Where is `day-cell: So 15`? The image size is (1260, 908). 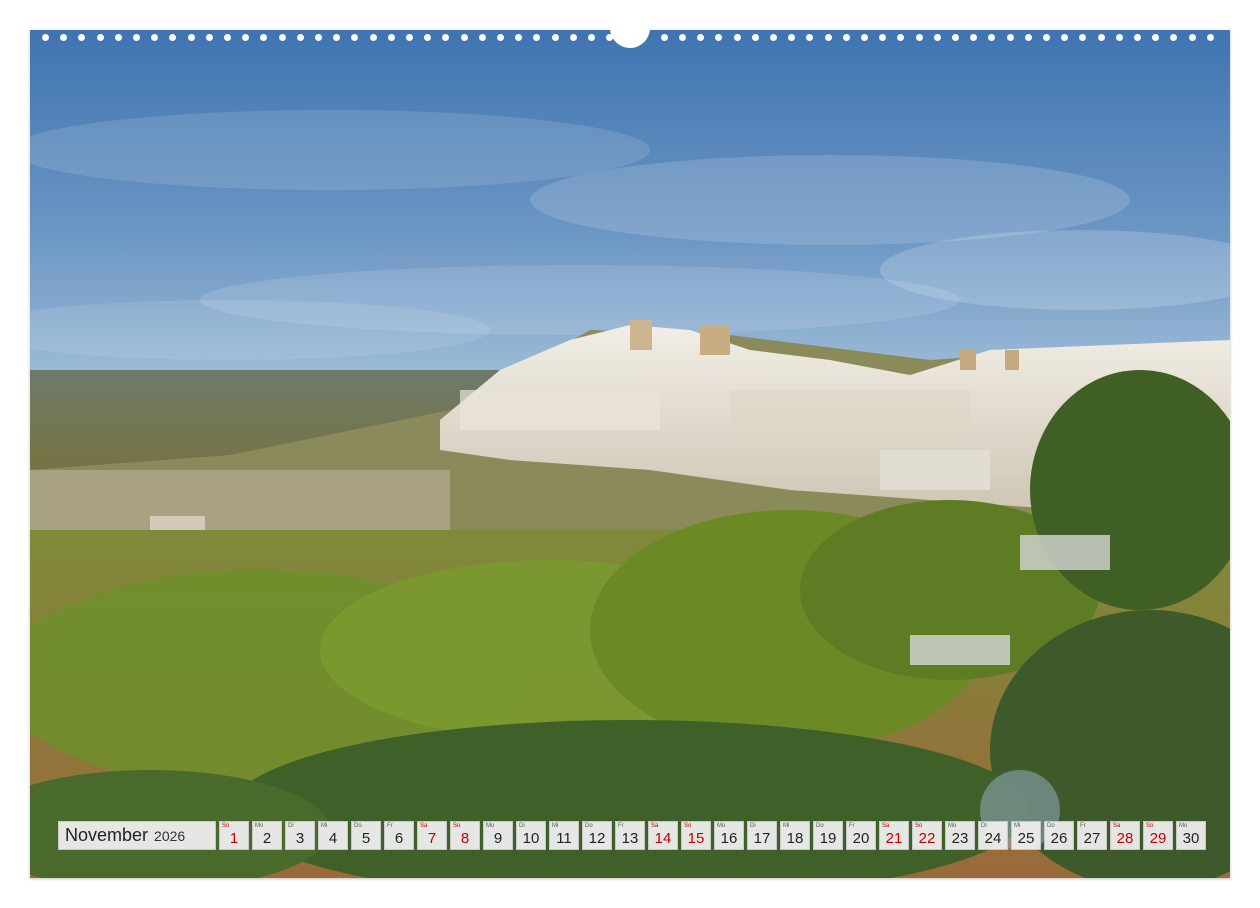 day-cell: So 15 is located at coordinates (696, 835).